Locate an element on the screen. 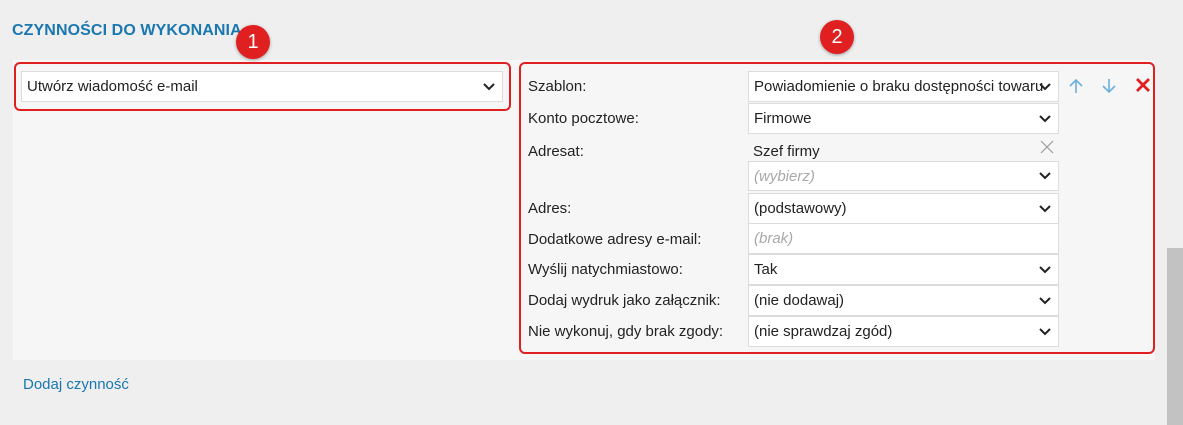 The width and height of the screenshot is (1183, 425). remove-recipient-icon is located at coordinates (1047, 147).